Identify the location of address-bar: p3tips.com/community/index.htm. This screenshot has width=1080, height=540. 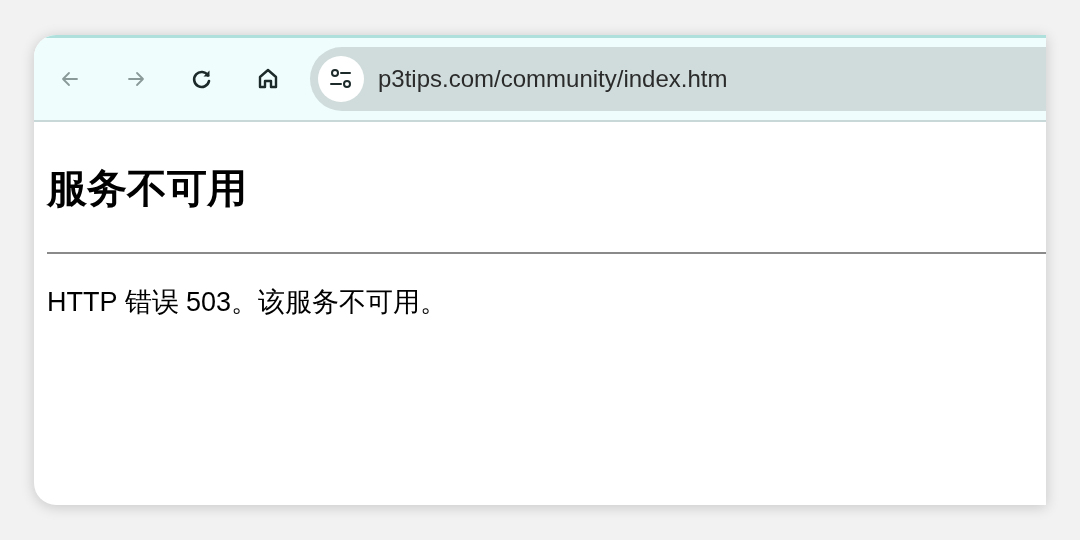
(678, 79).